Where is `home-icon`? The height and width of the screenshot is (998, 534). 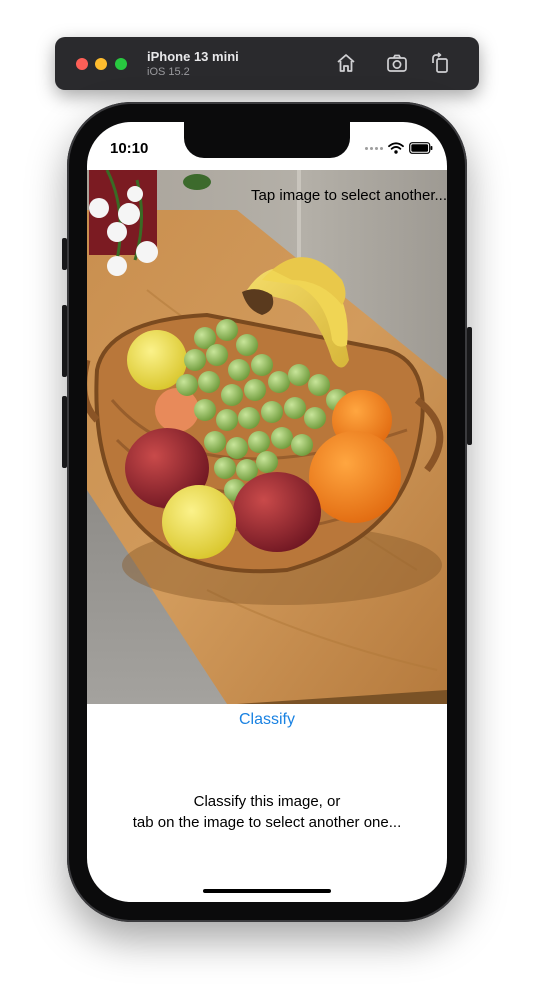 home-icon is located at coordinates (346, 63).